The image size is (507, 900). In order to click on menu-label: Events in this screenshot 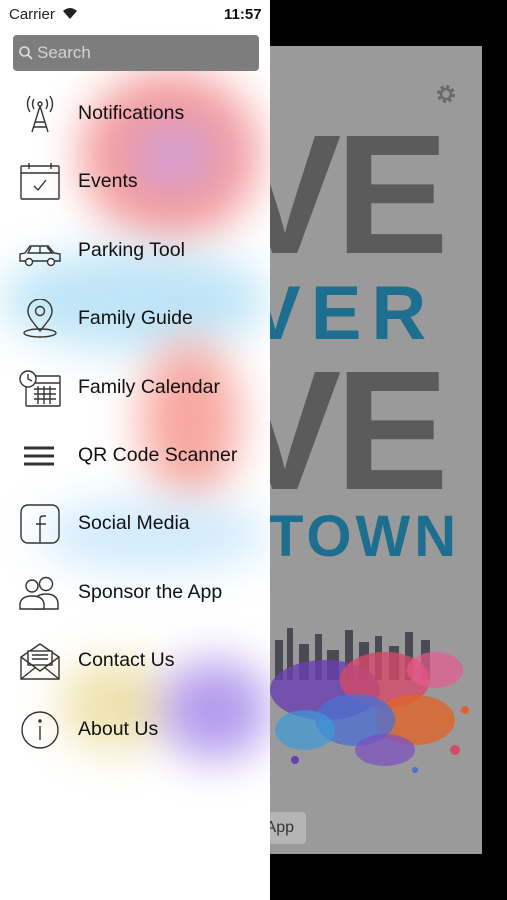, I will do `click(108, 181)`.